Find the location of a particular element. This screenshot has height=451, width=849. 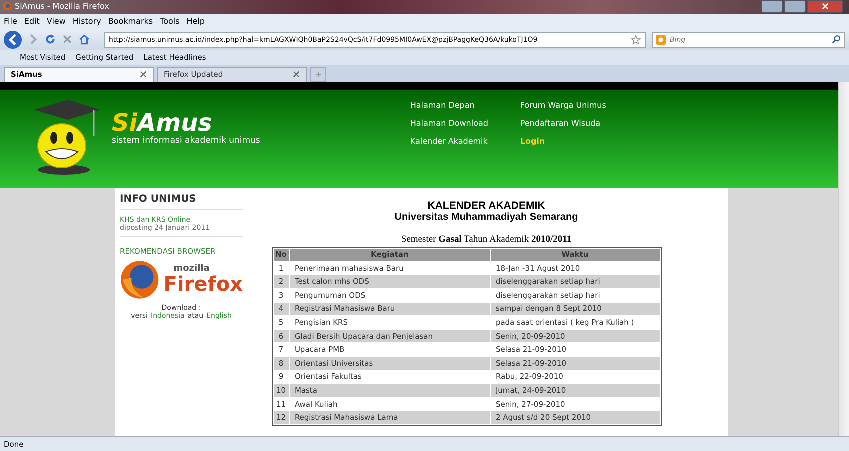

menu-item: File is located at coordinates (11, 21).